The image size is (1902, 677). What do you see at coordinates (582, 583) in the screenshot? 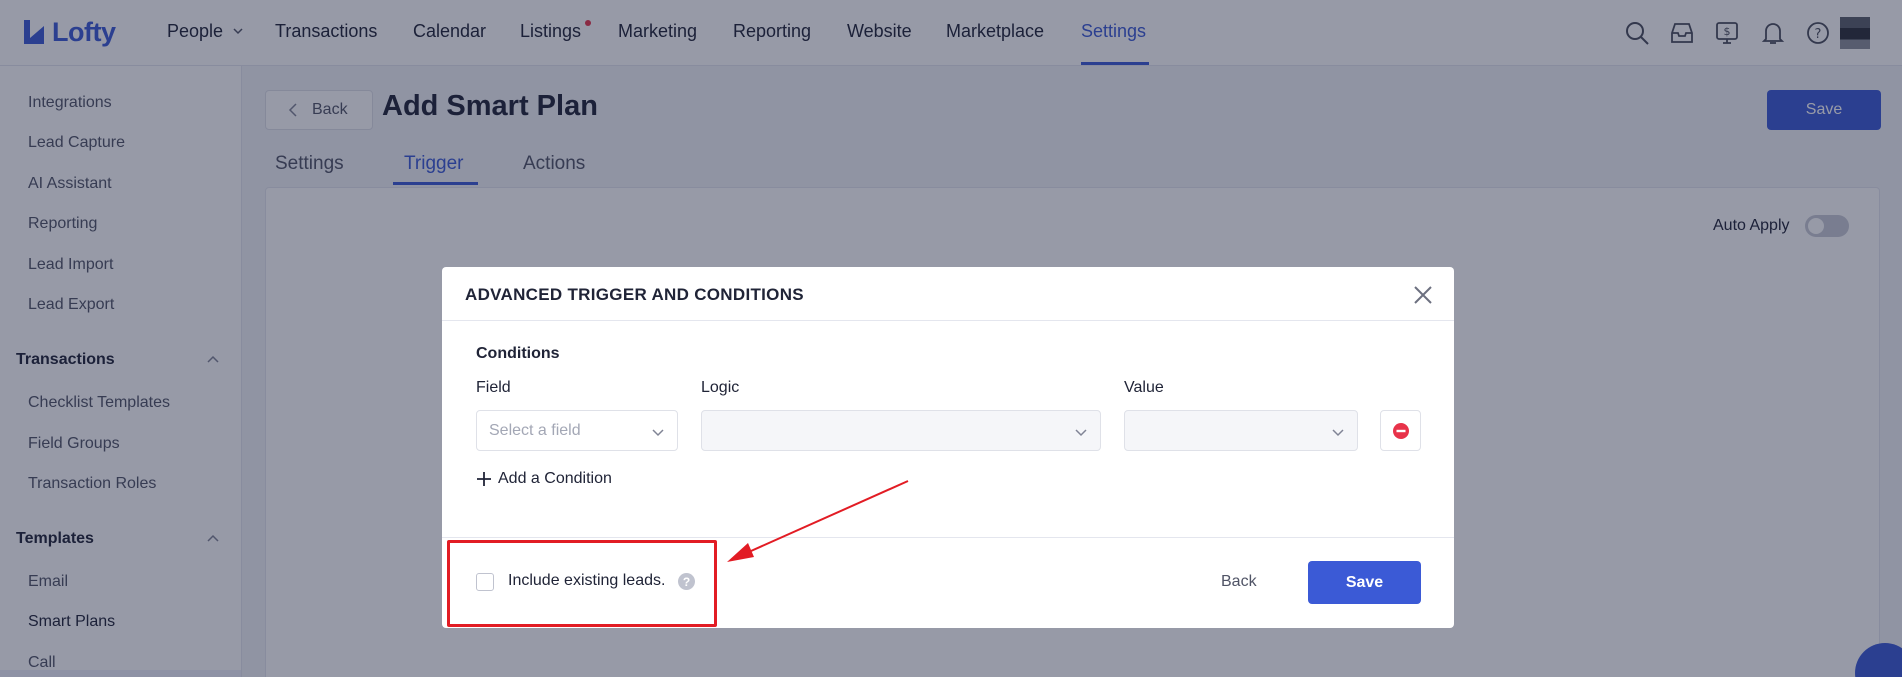
I see `highlight-box` at bounding box center [582, 583].